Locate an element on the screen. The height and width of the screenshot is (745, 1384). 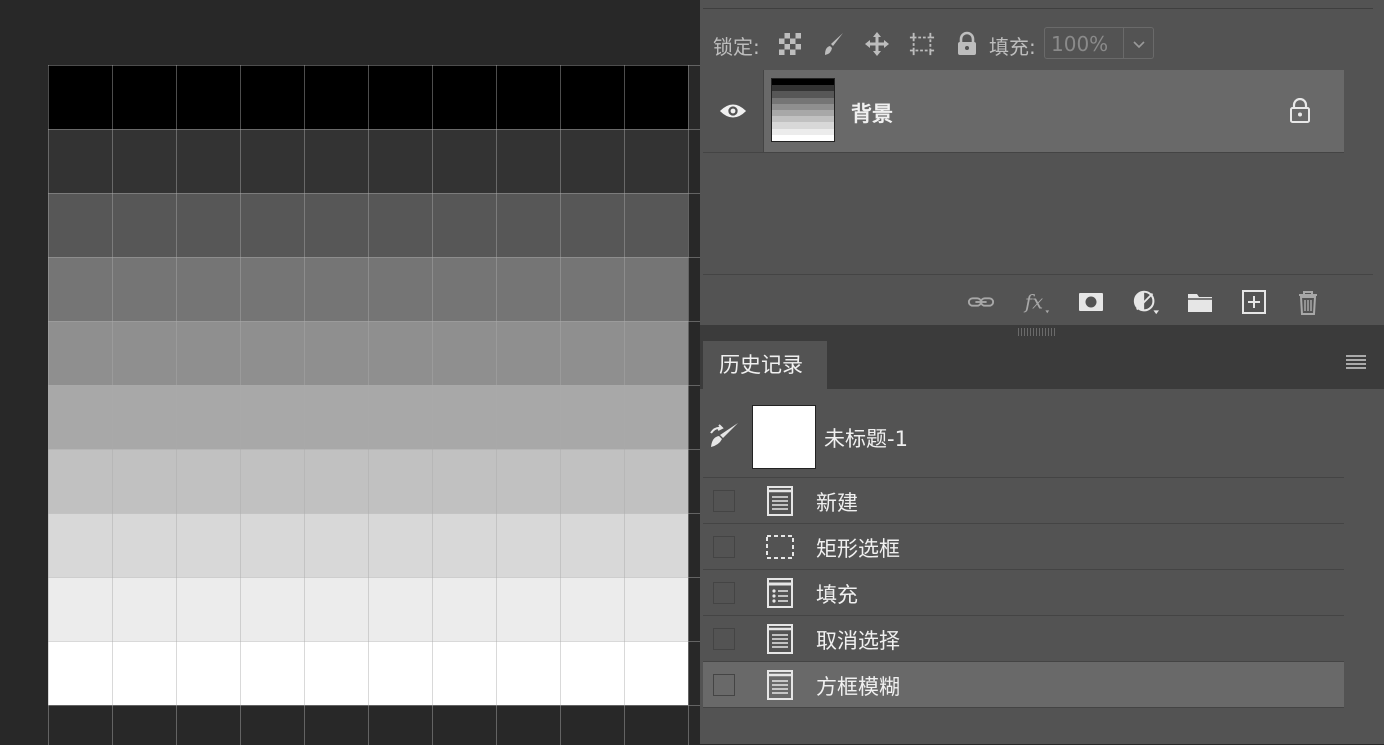
lock-label: 锁定: is located at coordinates (736, 47).